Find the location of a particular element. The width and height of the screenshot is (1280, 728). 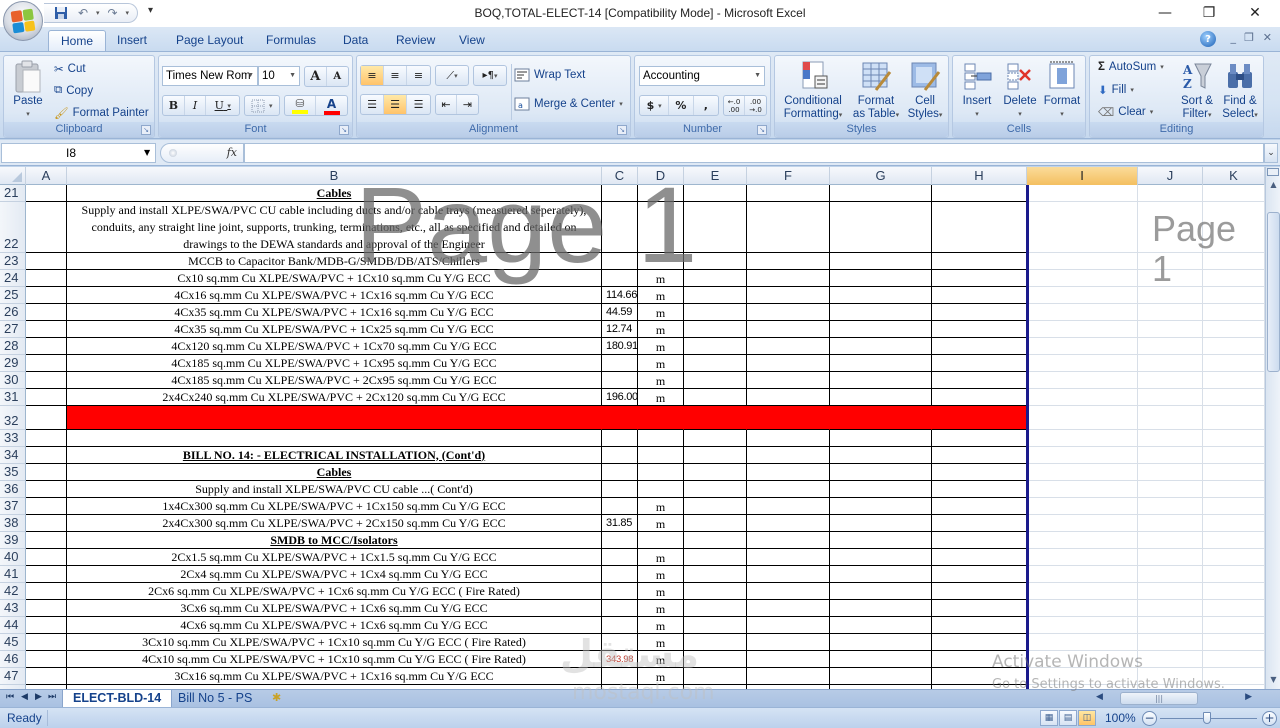

cell-k40 is located at coordinates (1234, 557).